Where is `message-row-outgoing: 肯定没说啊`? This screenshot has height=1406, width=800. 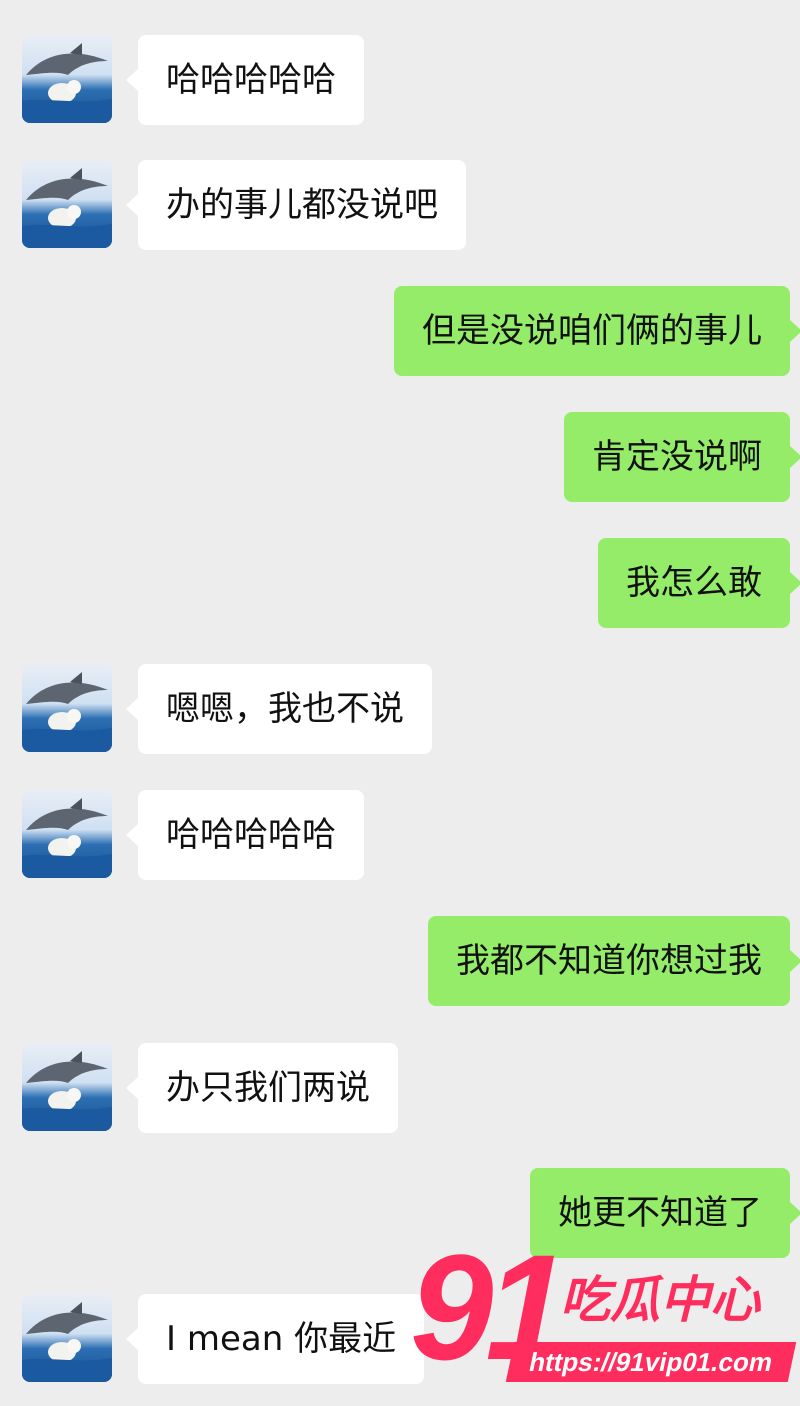 message-row-outgoing: 肯定没说啊 is located at coordinates (400, 457).